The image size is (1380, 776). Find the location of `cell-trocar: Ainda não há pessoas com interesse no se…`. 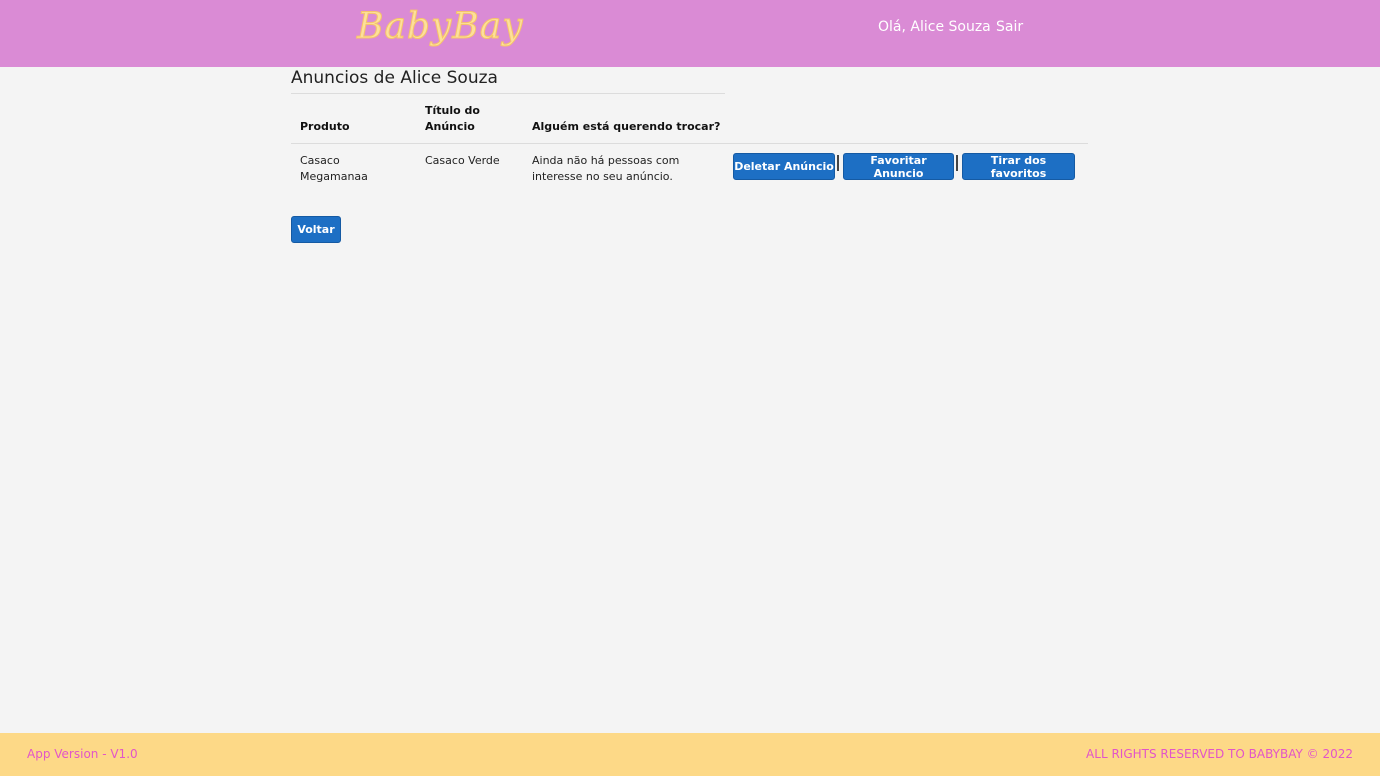

cell-trocar: Ainda não há pessoas com interesse no se… is located at coordinates (606, 168).